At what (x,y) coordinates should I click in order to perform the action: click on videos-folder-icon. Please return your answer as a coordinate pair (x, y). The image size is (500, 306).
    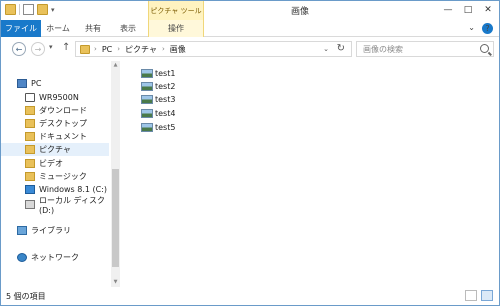
    Looking at the image, I should click on (30, 163).